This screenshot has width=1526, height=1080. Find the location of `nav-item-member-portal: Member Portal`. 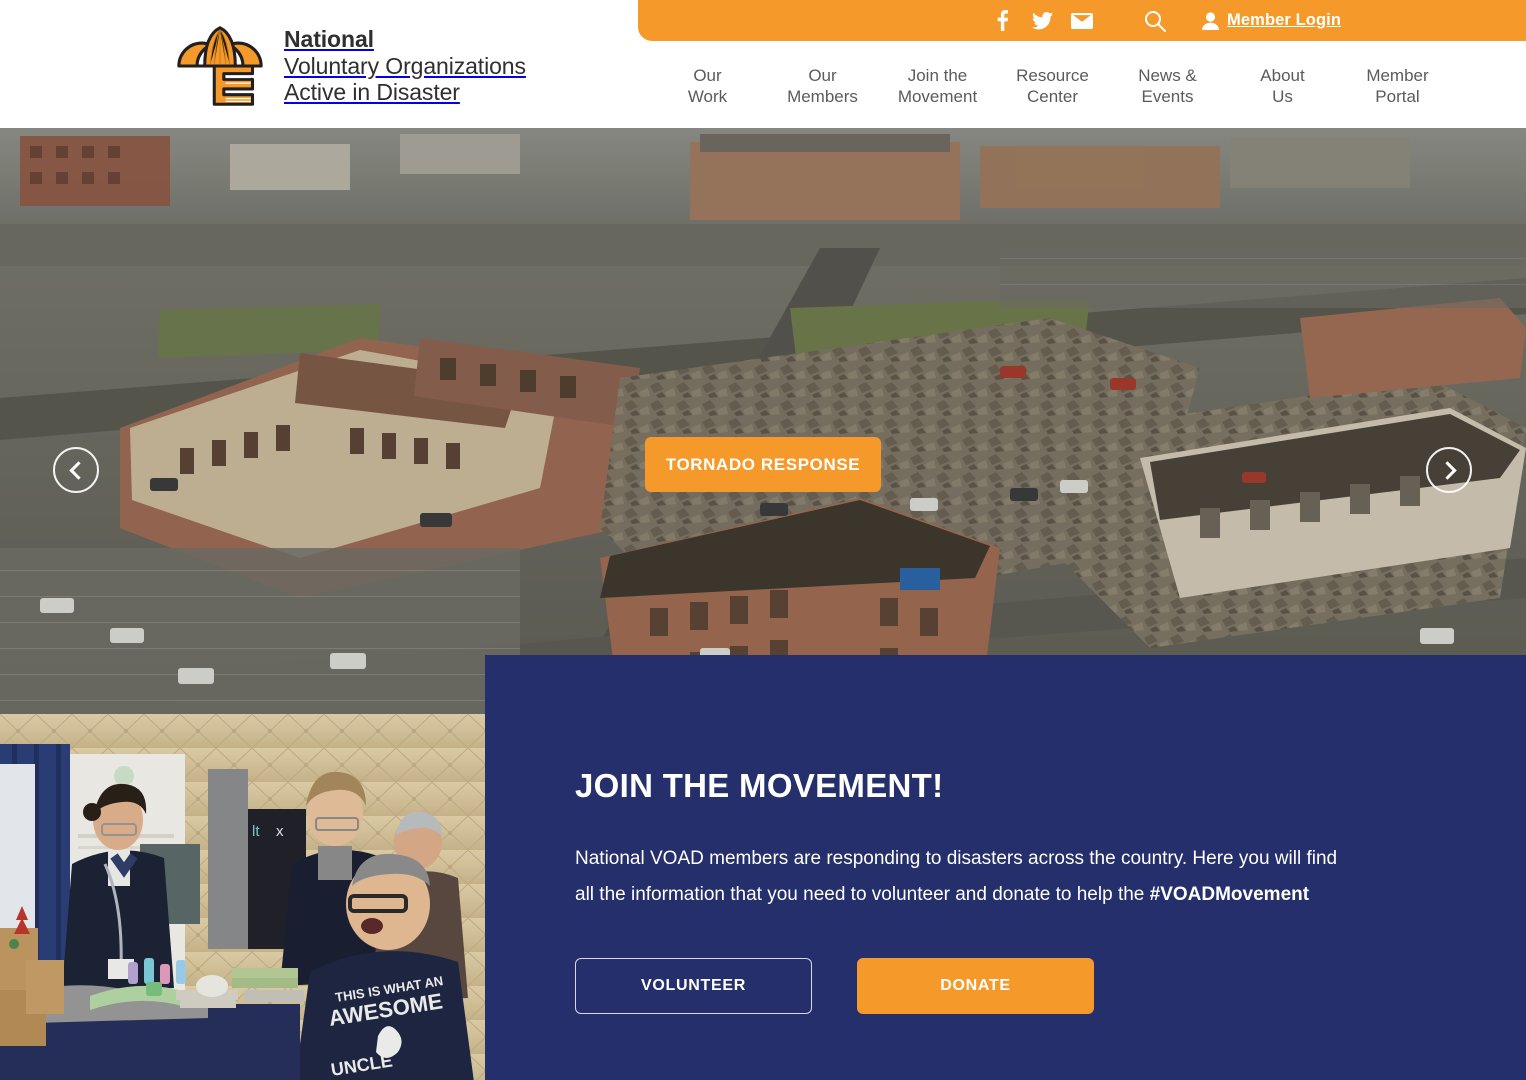

nav-item-member-portal: Member Portal is located at coordinates (1397, 82).